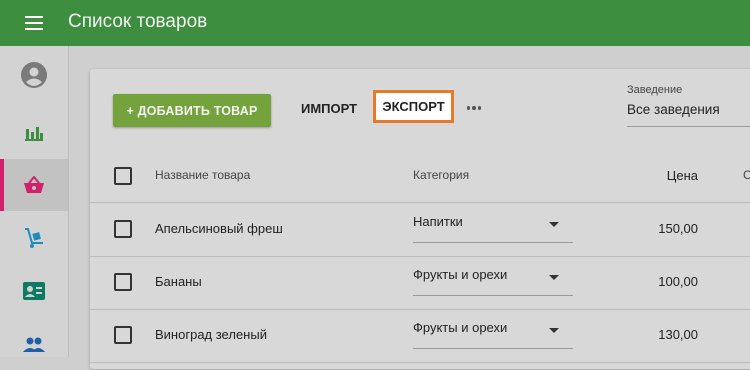 The width and height of the screenshot is (750, 370). What do you see at coordinates (192, 110) in the screenshot?
I see `add-product-button: + ДОБАВИТЬ ТОВАР` at bounding box center [192, 110].